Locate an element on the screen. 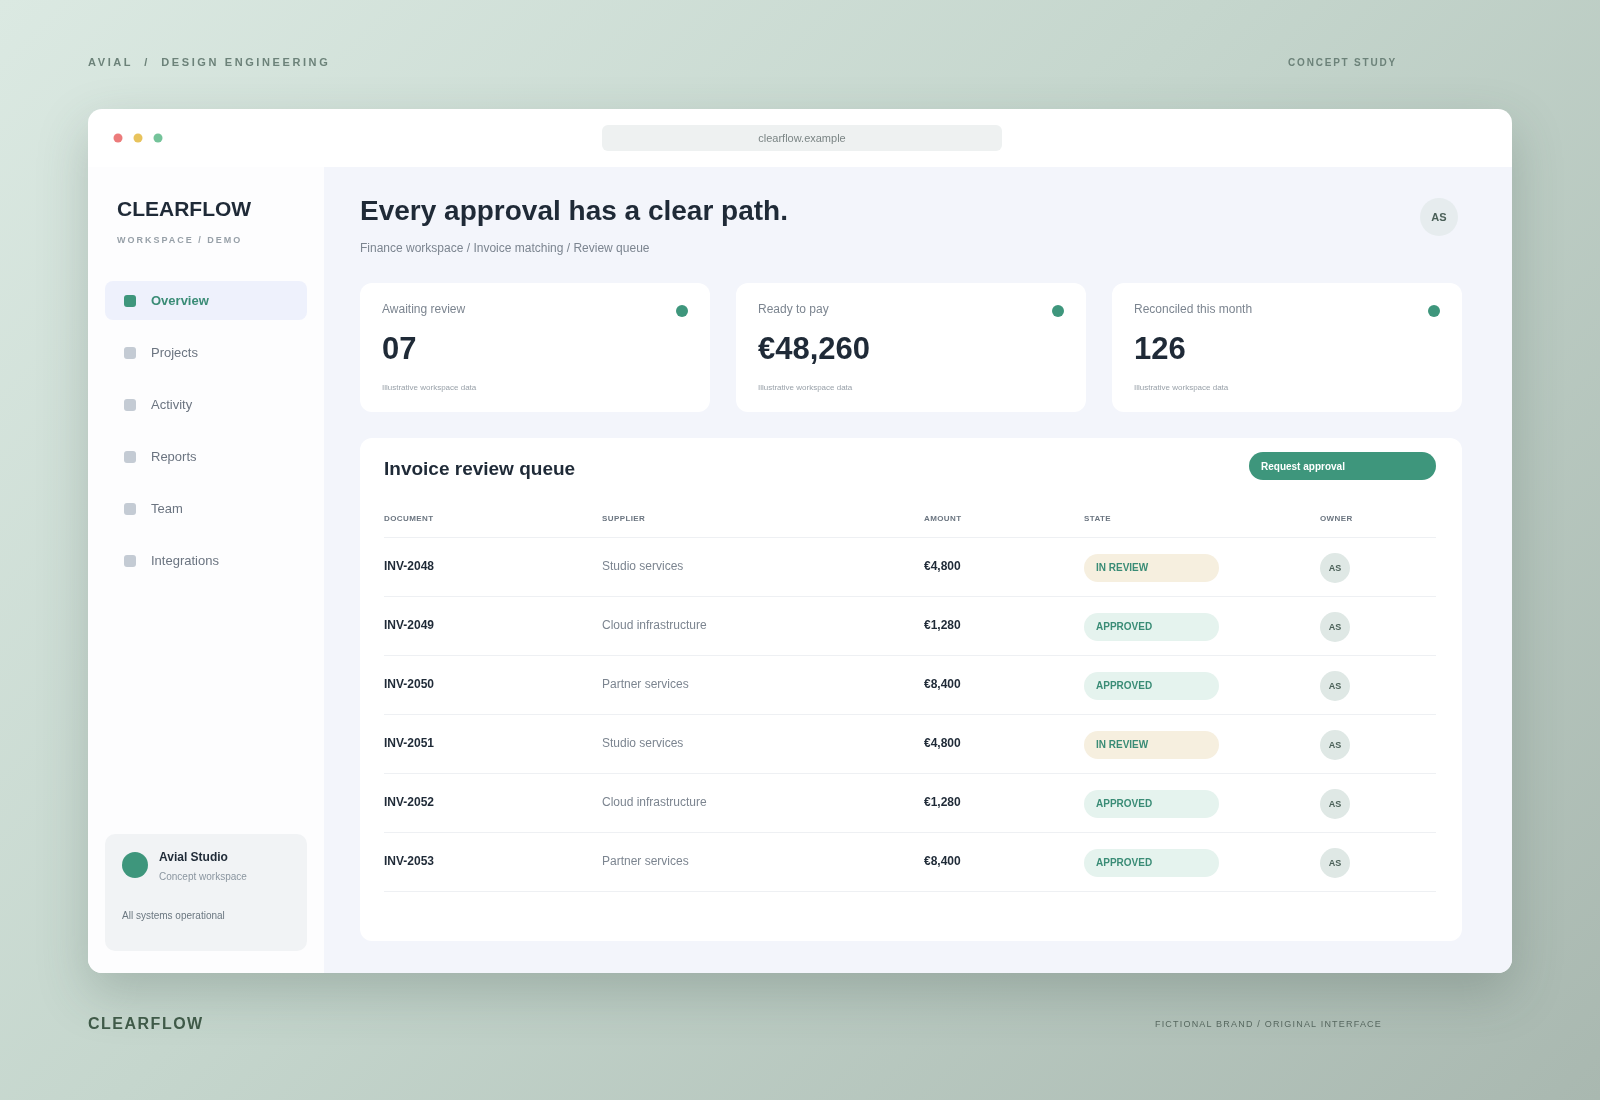 The image size is (1600, 1100). table-cell-text: INV-2052 is located at coordinates (410, 802).